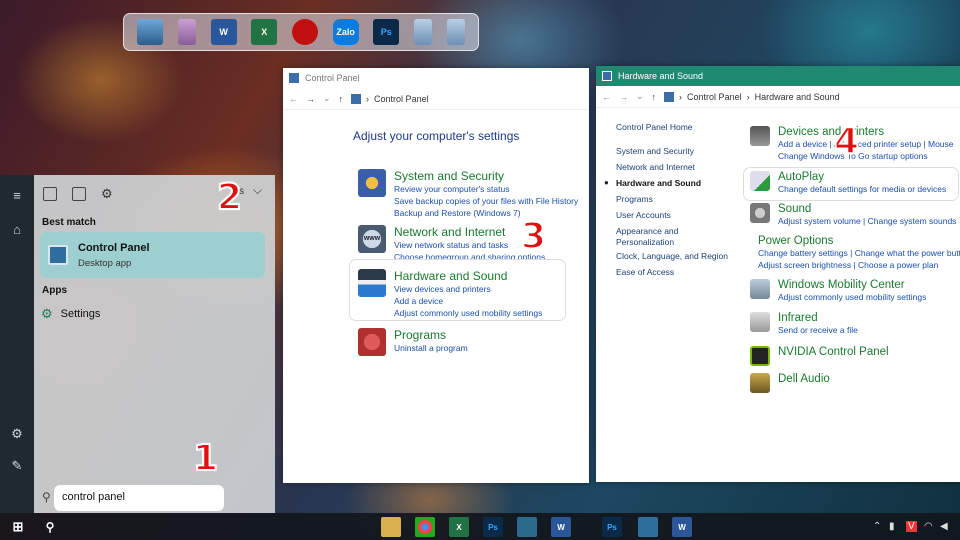 The width and height of the screenshot is (960, 540). Describe the element at coordinates (818, 318) in the screenshot. I see `item-title: Infrared` at that location.